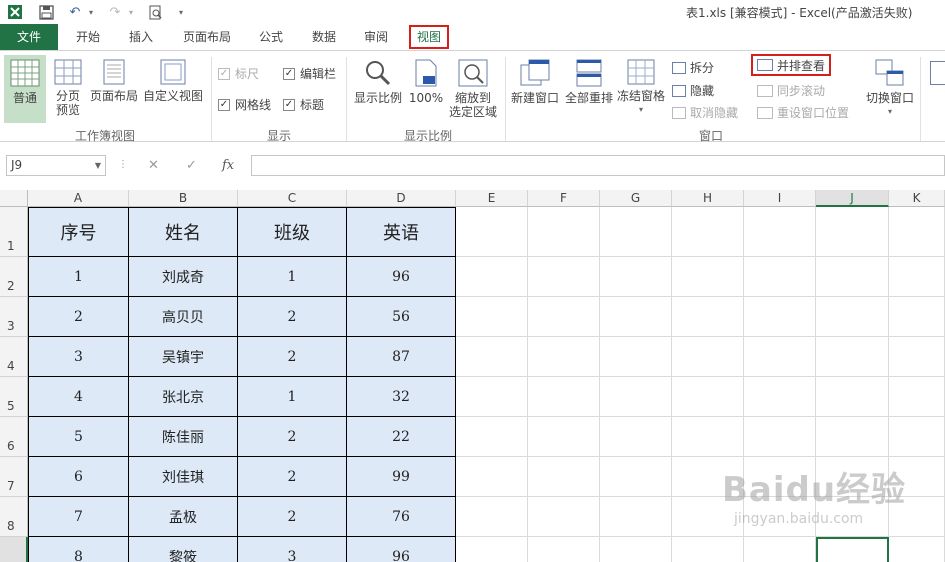  I want to click on zoom-to-selection-button: 缩放到 选定区域, so click(473, 89).